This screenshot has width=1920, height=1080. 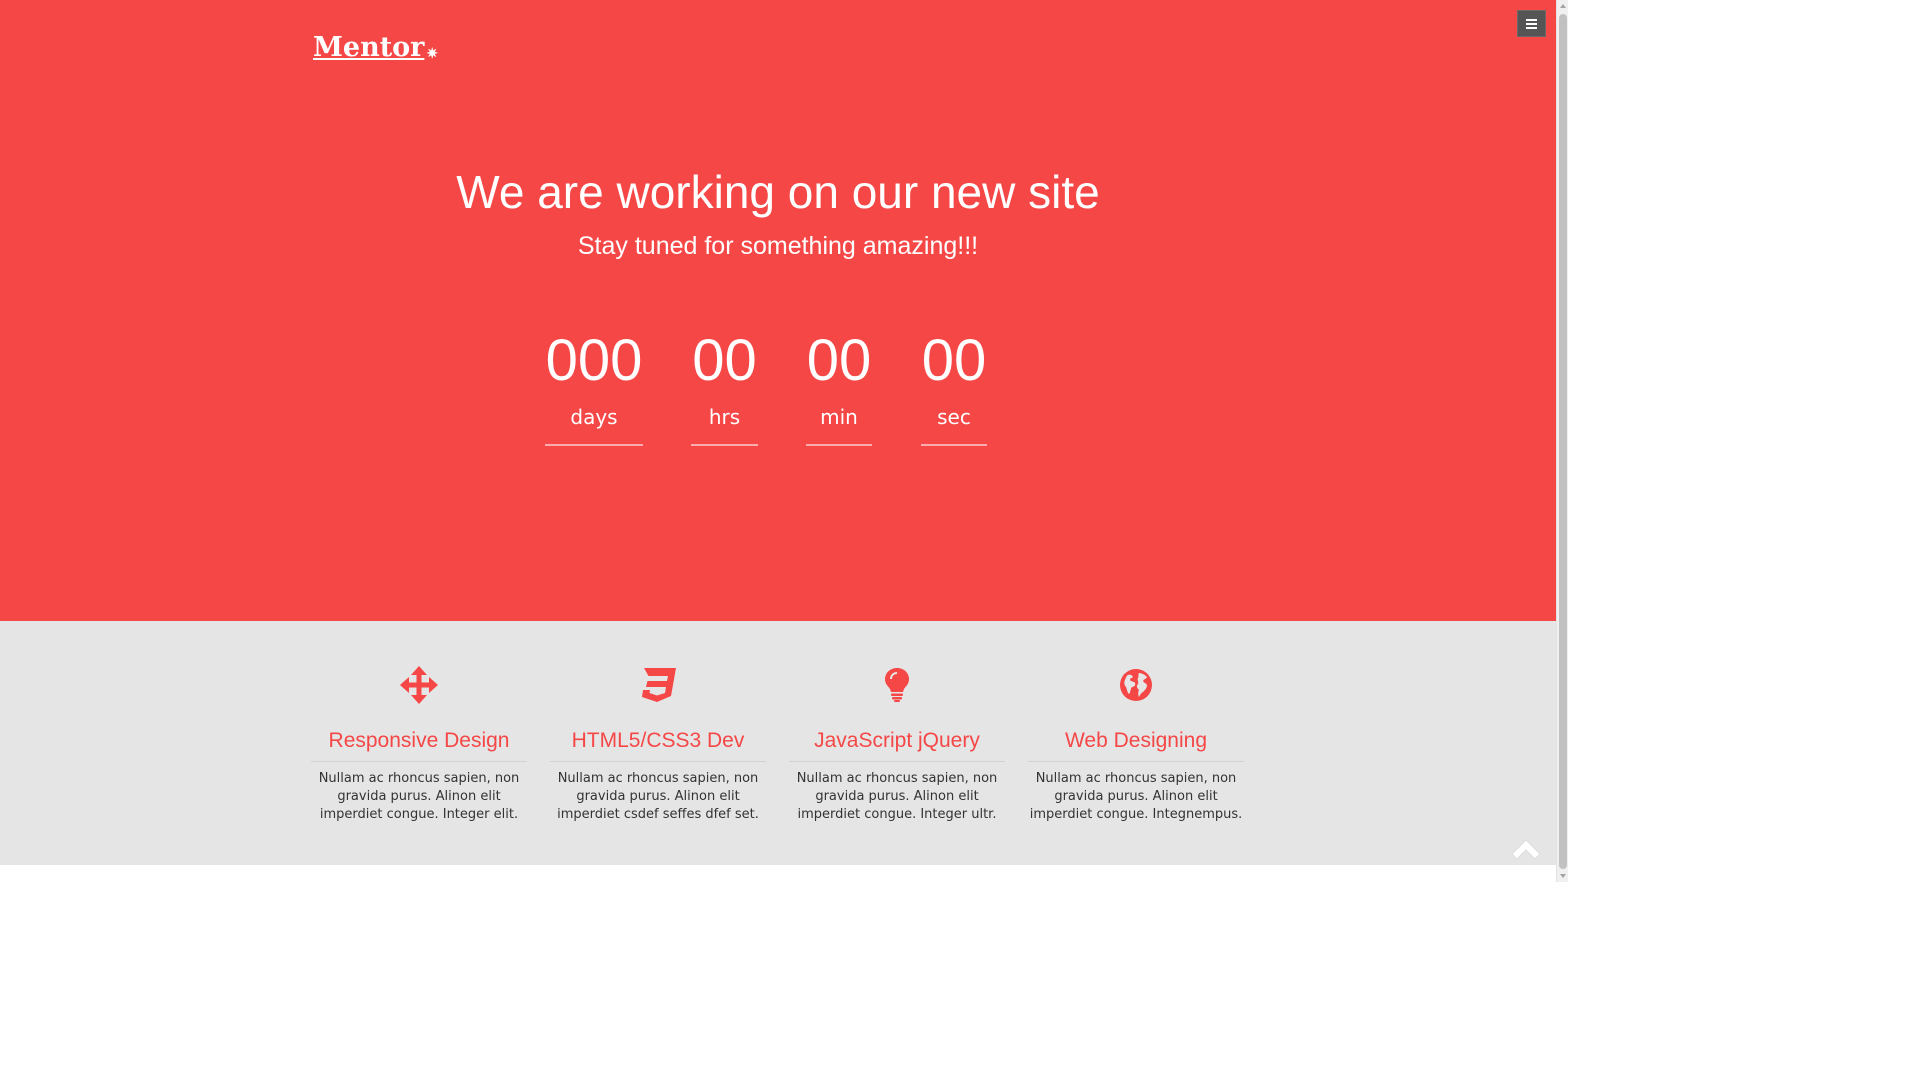 What do you see at coordinates (1136, 740) in the screenshot?
I see `feature-title: Web Designing` at bounding box center [1136, 740].